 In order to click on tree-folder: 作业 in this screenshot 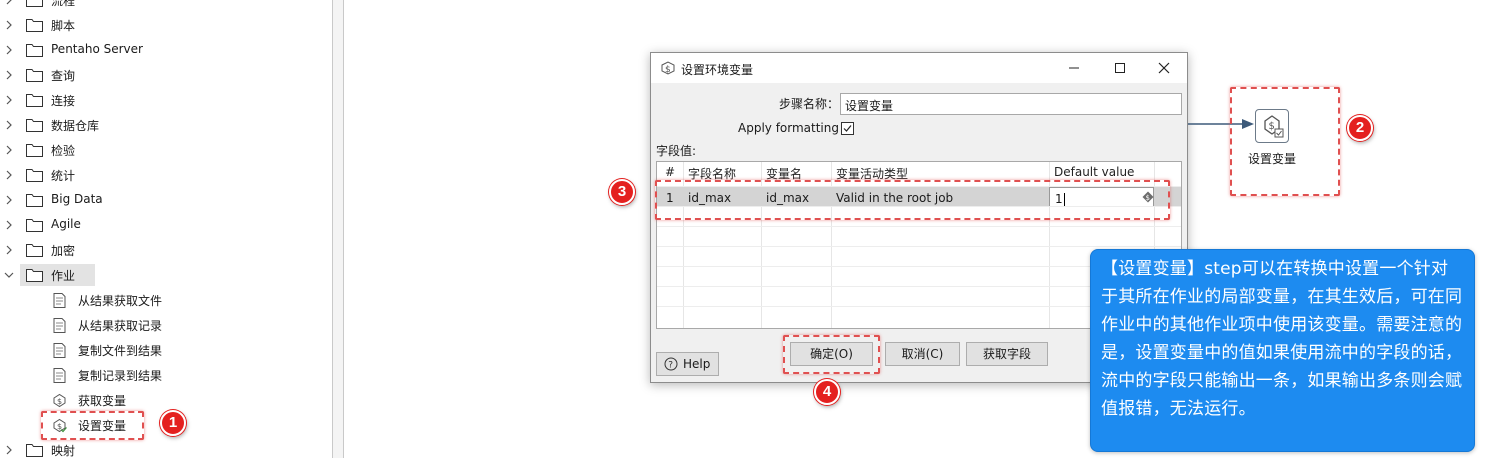, I will do `click(49, 275)`.